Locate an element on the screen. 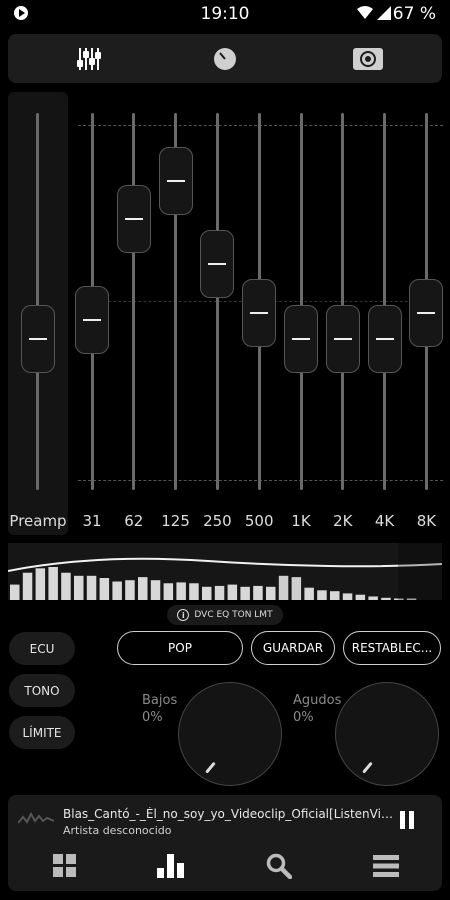  band-label-8k: 8K is located at coordinates (426, 521).